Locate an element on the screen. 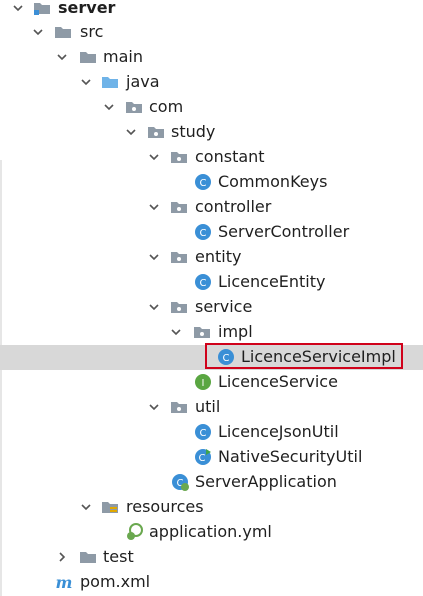 Image resolution: width=423 pixels, height=596 pixels. tree-item-label: util is located at coordinates (208, 406).